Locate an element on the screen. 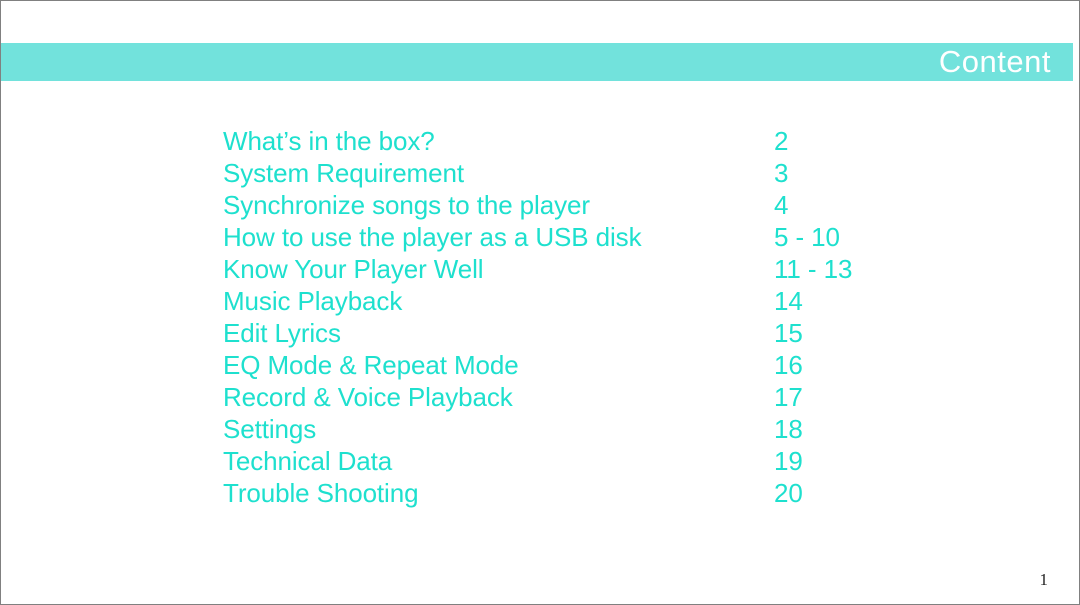 The height and width of the screenshot is (605, 1080). toc-entry-page: 19 is located at coordinates (788, 461).